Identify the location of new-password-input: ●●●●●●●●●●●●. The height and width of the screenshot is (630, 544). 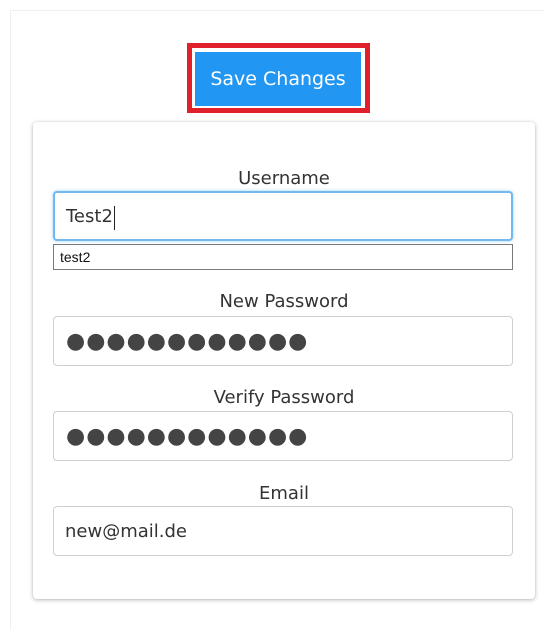
(283, 341).